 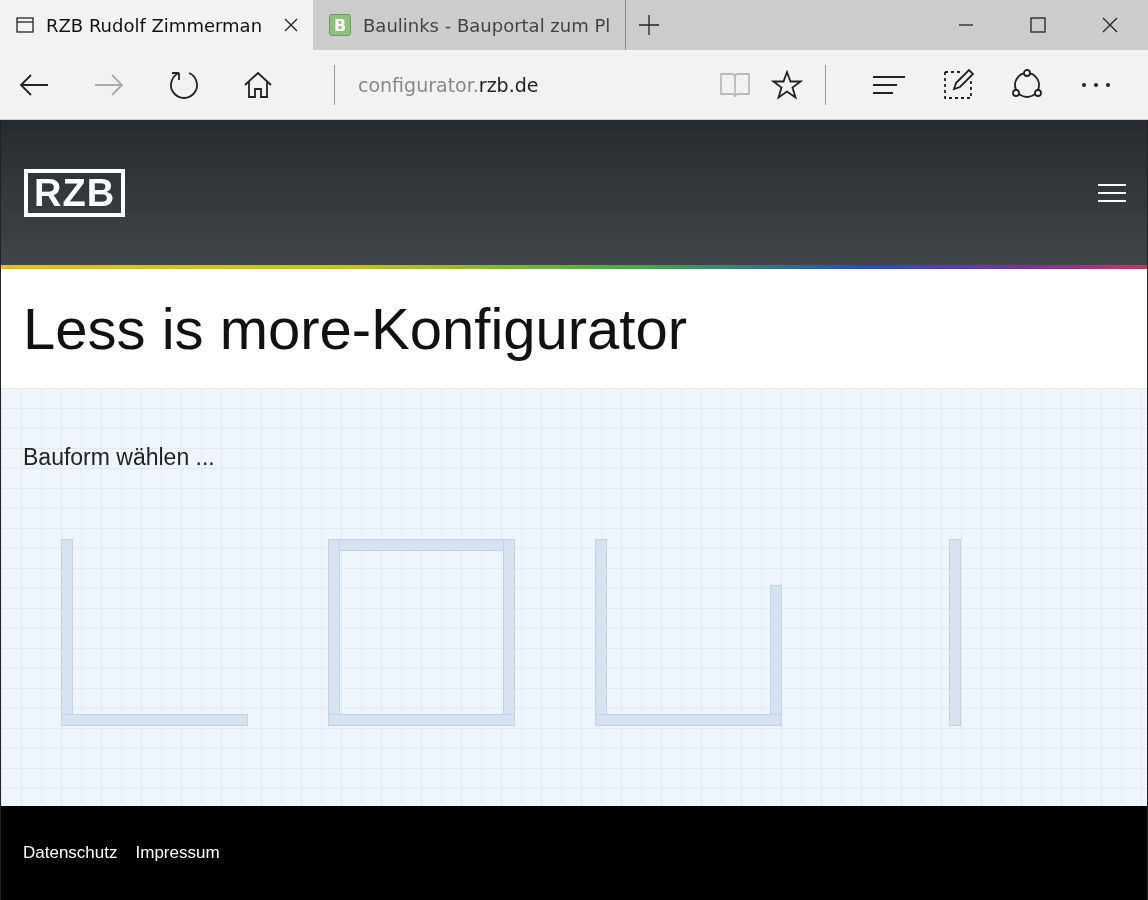 I want to click on note-icon, so click(x=958, y=84).